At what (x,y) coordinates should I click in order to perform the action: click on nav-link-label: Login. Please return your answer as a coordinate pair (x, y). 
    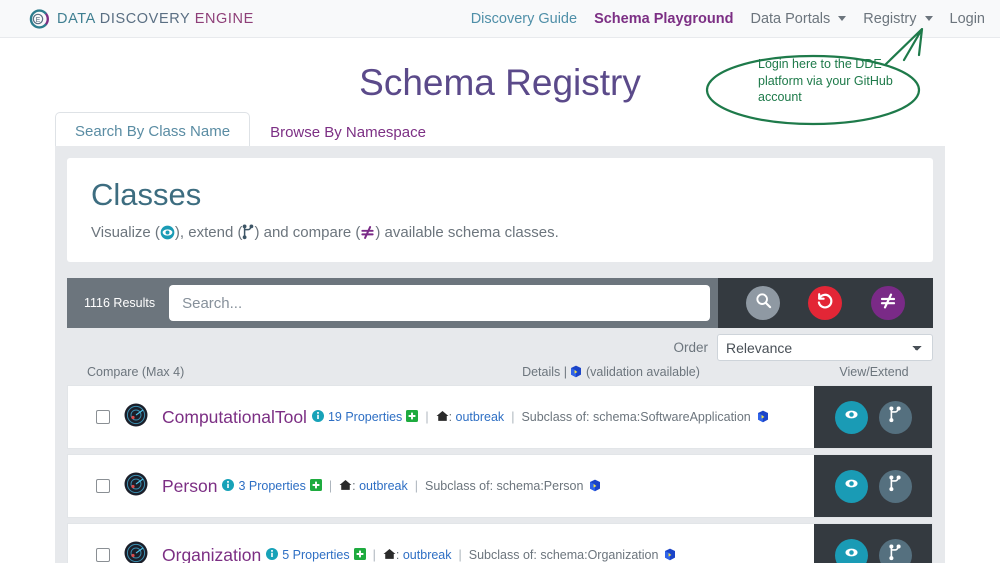
    Looking at the image, I should click on (967, 18).